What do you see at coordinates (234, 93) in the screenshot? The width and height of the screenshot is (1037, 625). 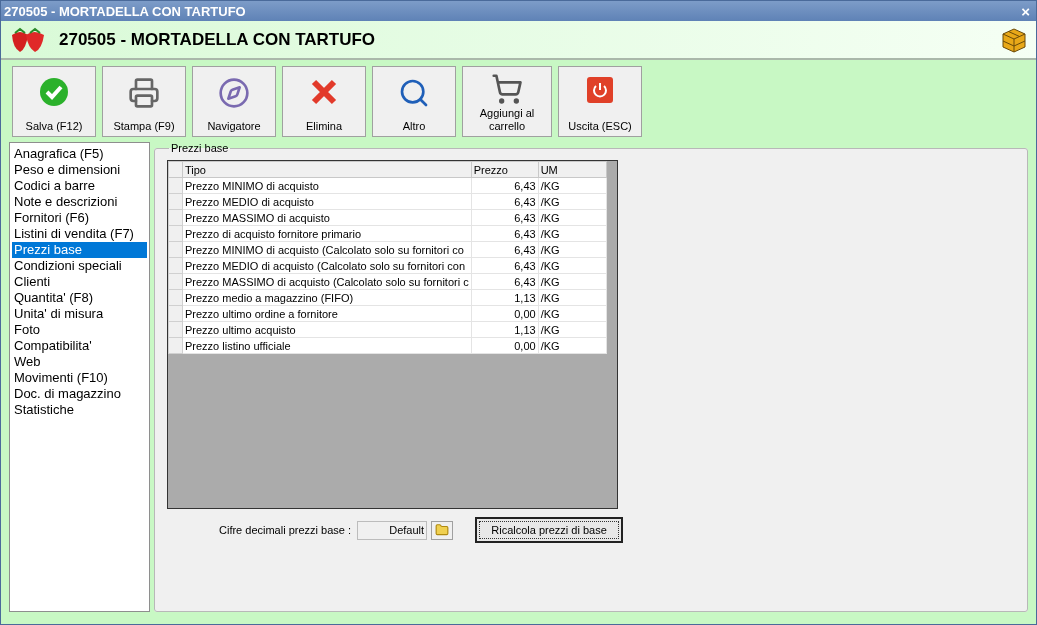 I see `compass-icon` at bounding box center [234, 93].